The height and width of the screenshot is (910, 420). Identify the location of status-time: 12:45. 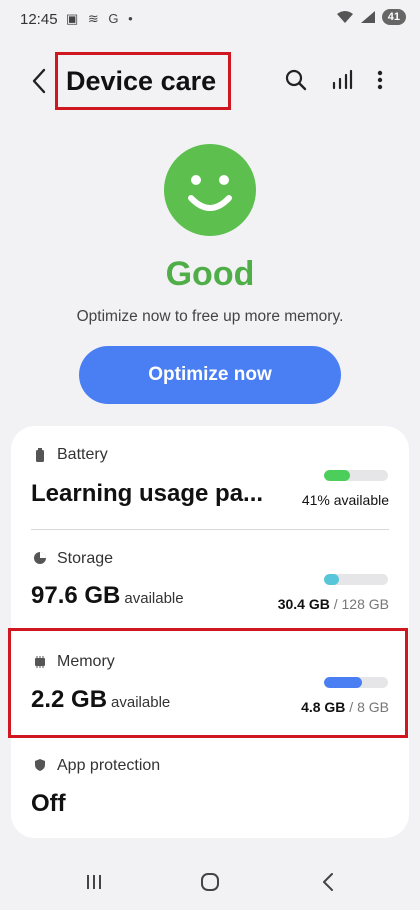
(39, 19).